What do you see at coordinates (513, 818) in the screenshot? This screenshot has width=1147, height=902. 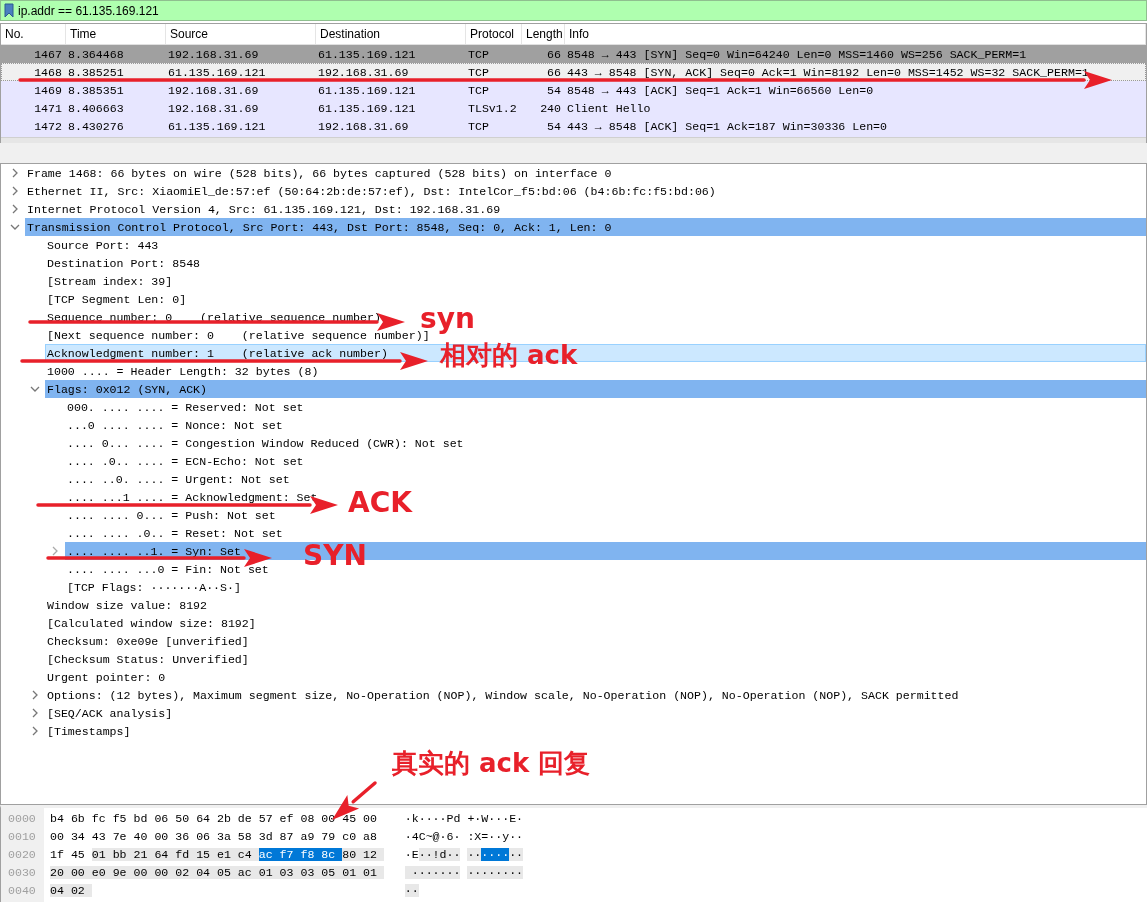 I see `ascii-char: E` at bounding box center [513, 818].